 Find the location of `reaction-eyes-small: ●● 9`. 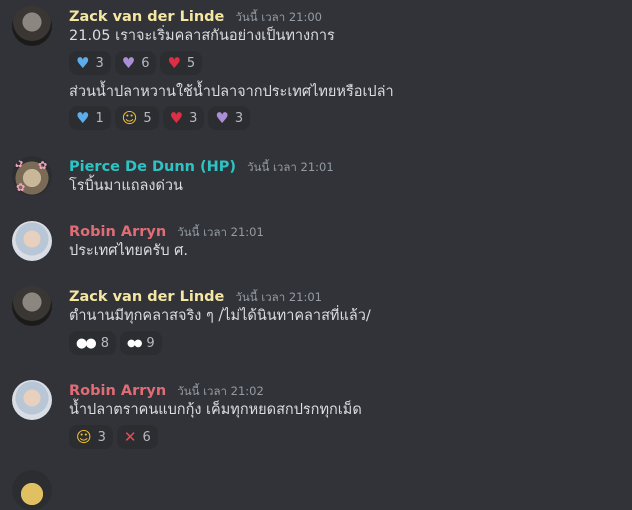

reaction-eyes-small: ●● 9 is located at coordinates (140, 343).